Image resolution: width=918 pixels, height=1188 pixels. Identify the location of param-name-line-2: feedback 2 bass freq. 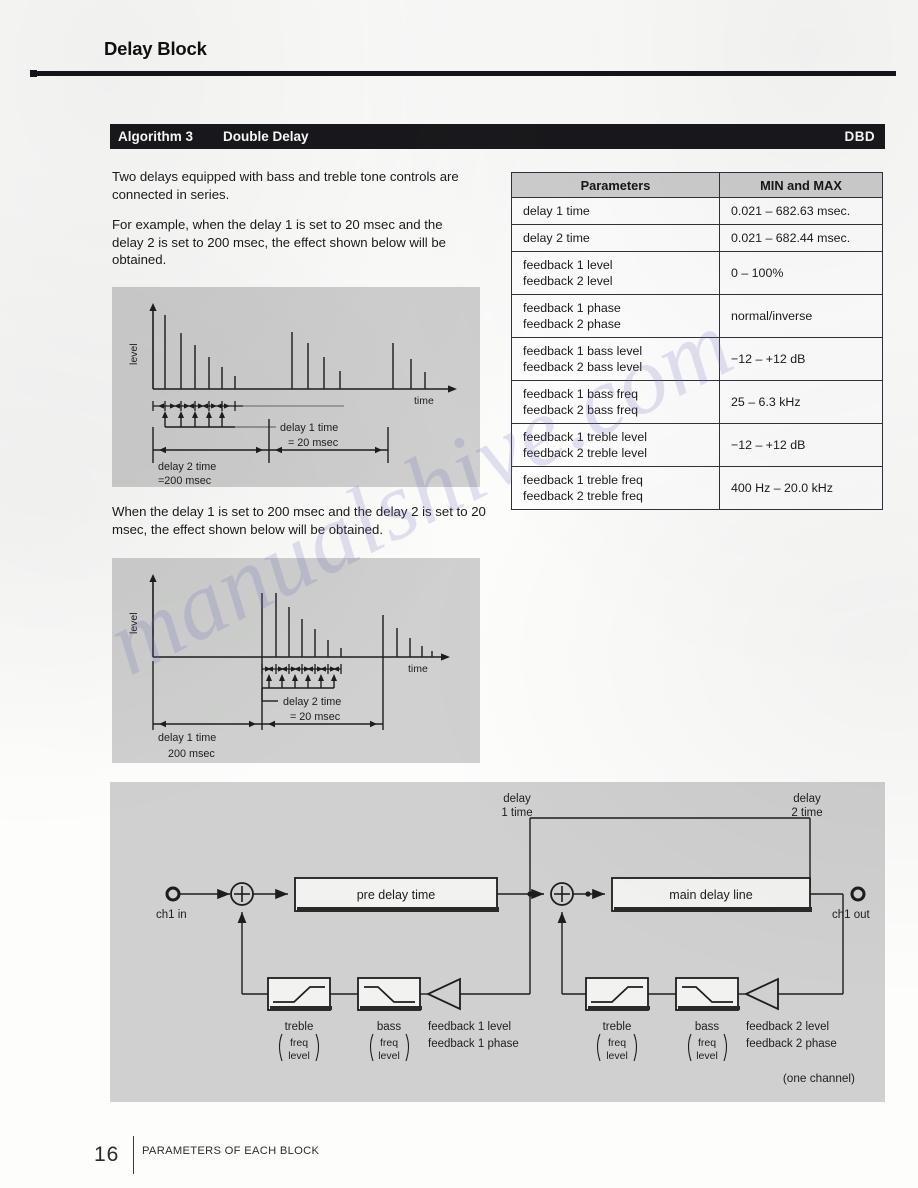
(581, 410).